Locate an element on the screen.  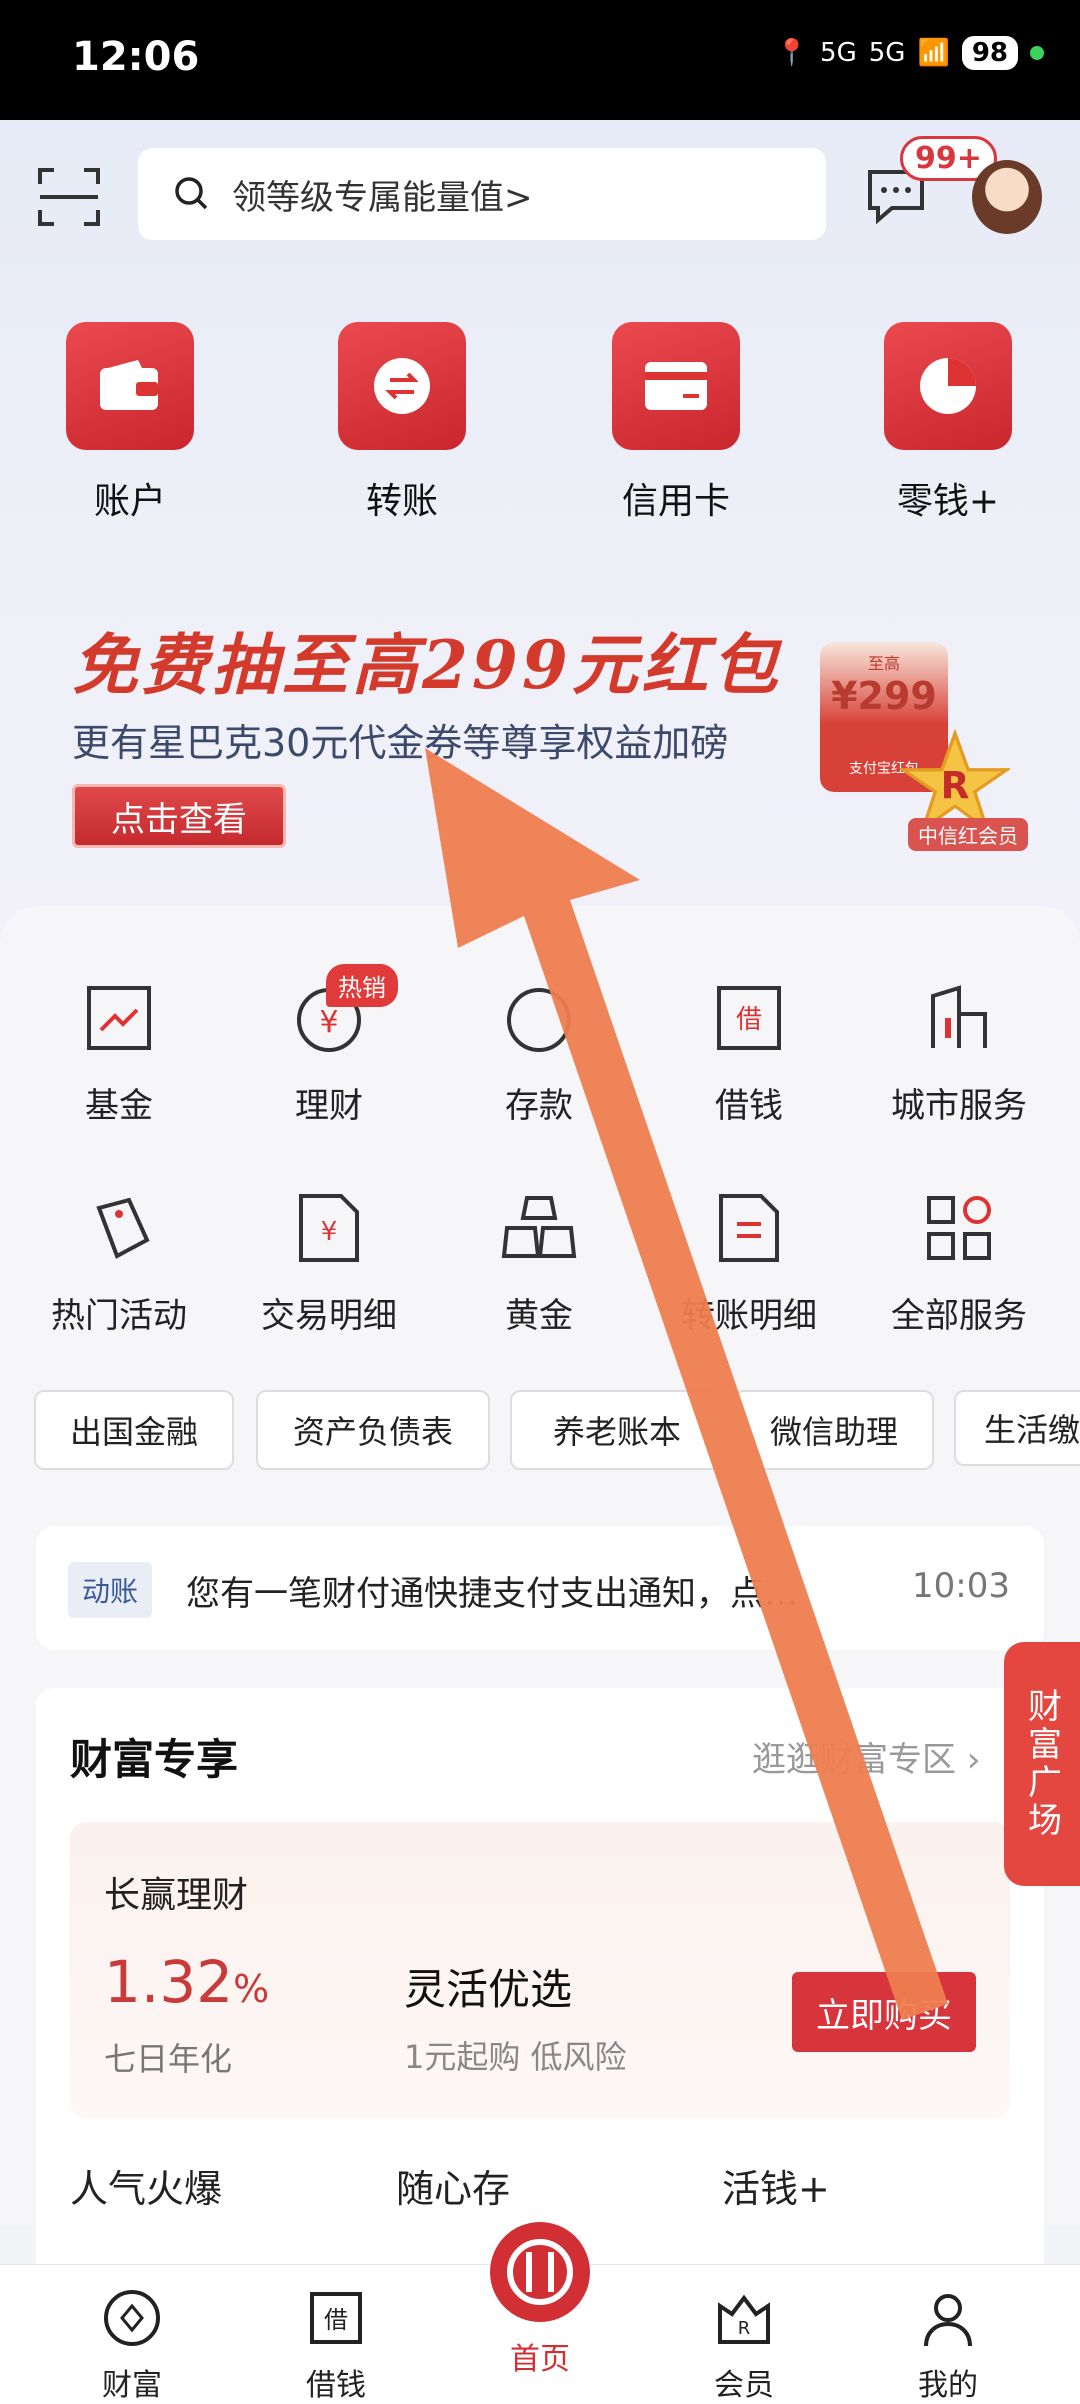
quick-action-label: 转账 is located at coordinates (401, 501).